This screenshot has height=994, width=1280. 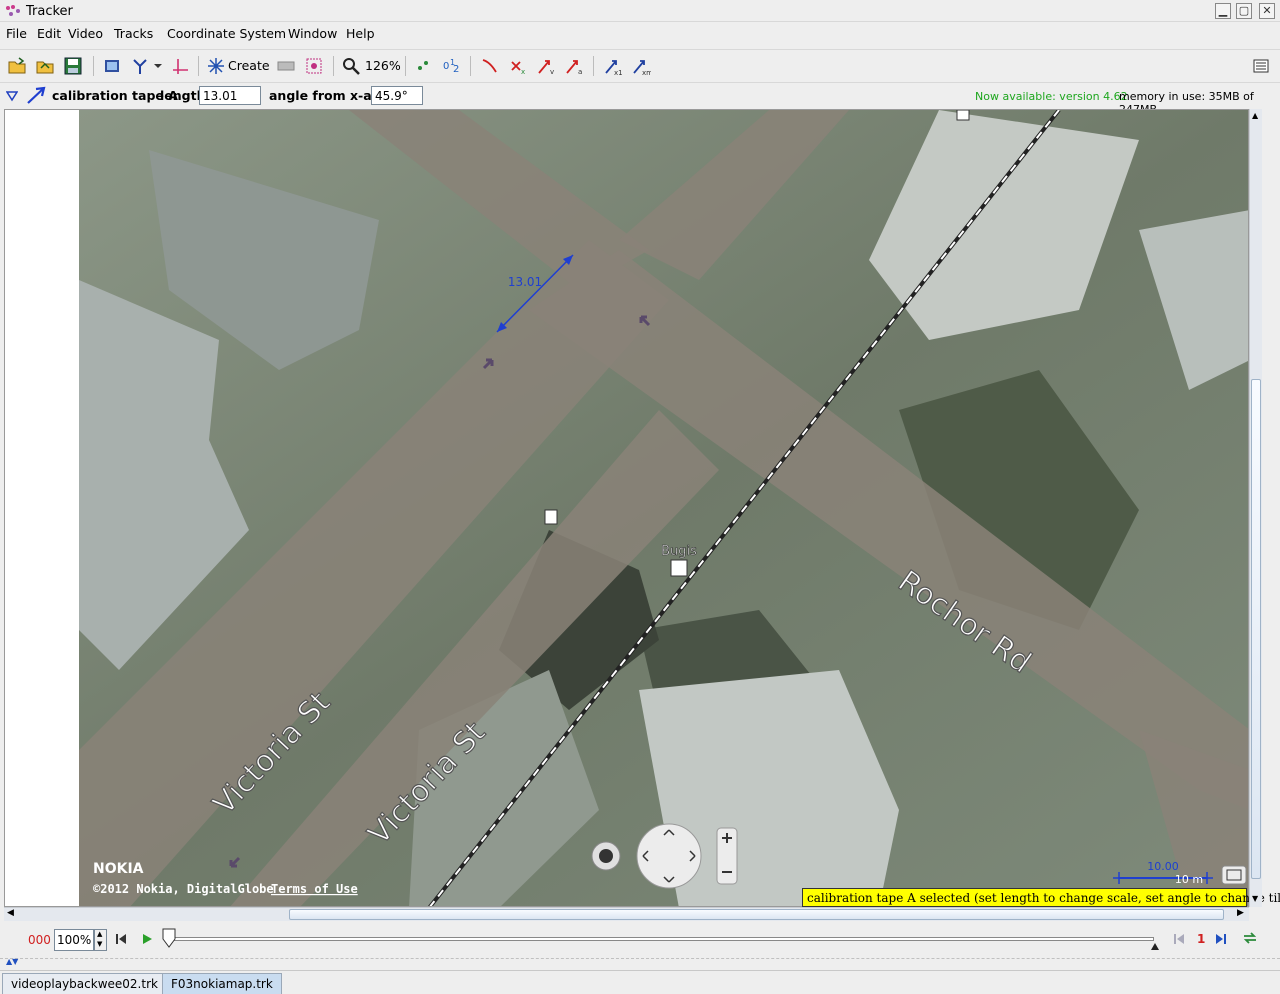 What do you see at coordinates (140, 66) in the screenshot?
I see `calibration-tools-icon` at bounding box center [140, 66].